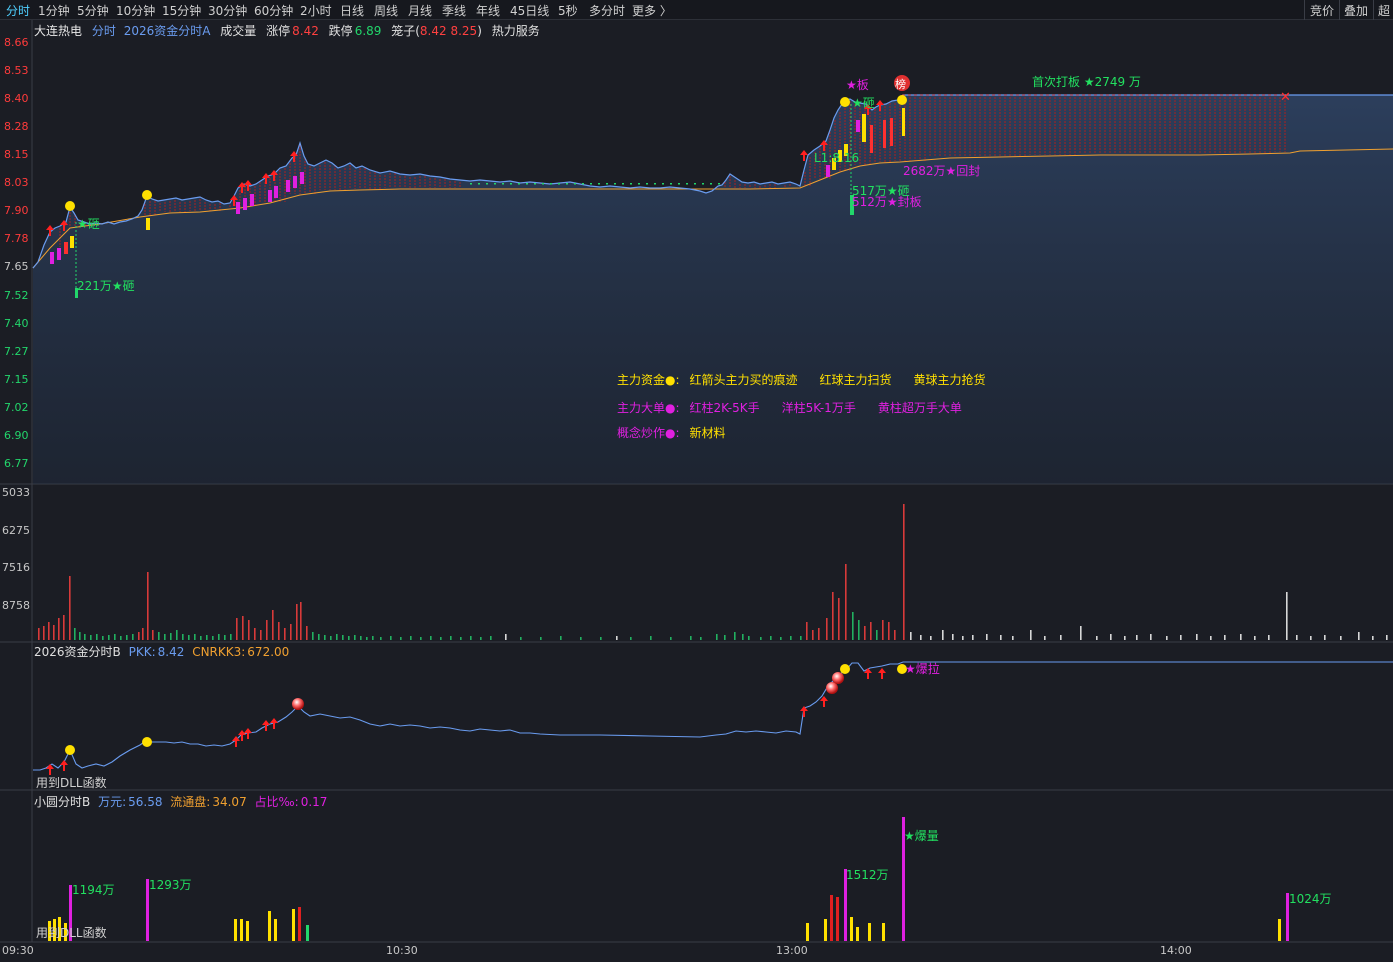  I want to click on close-icon: ✕, so click(1285, 97).